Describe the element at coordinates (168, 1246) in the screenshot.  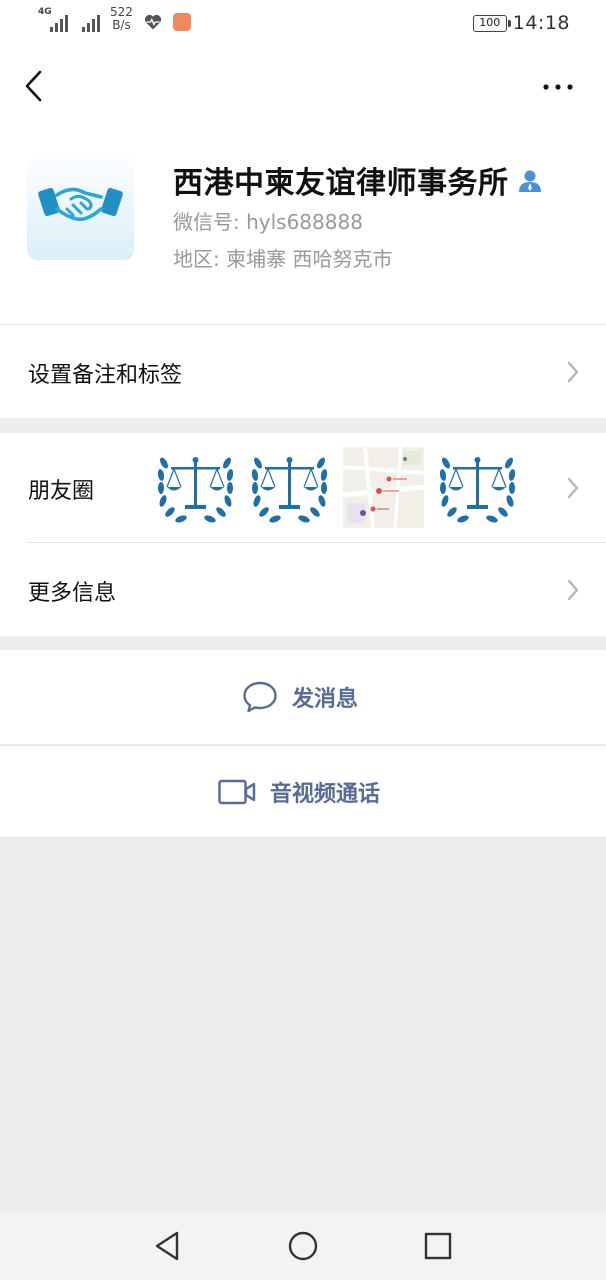
I see `nav-back-icon` at that location.